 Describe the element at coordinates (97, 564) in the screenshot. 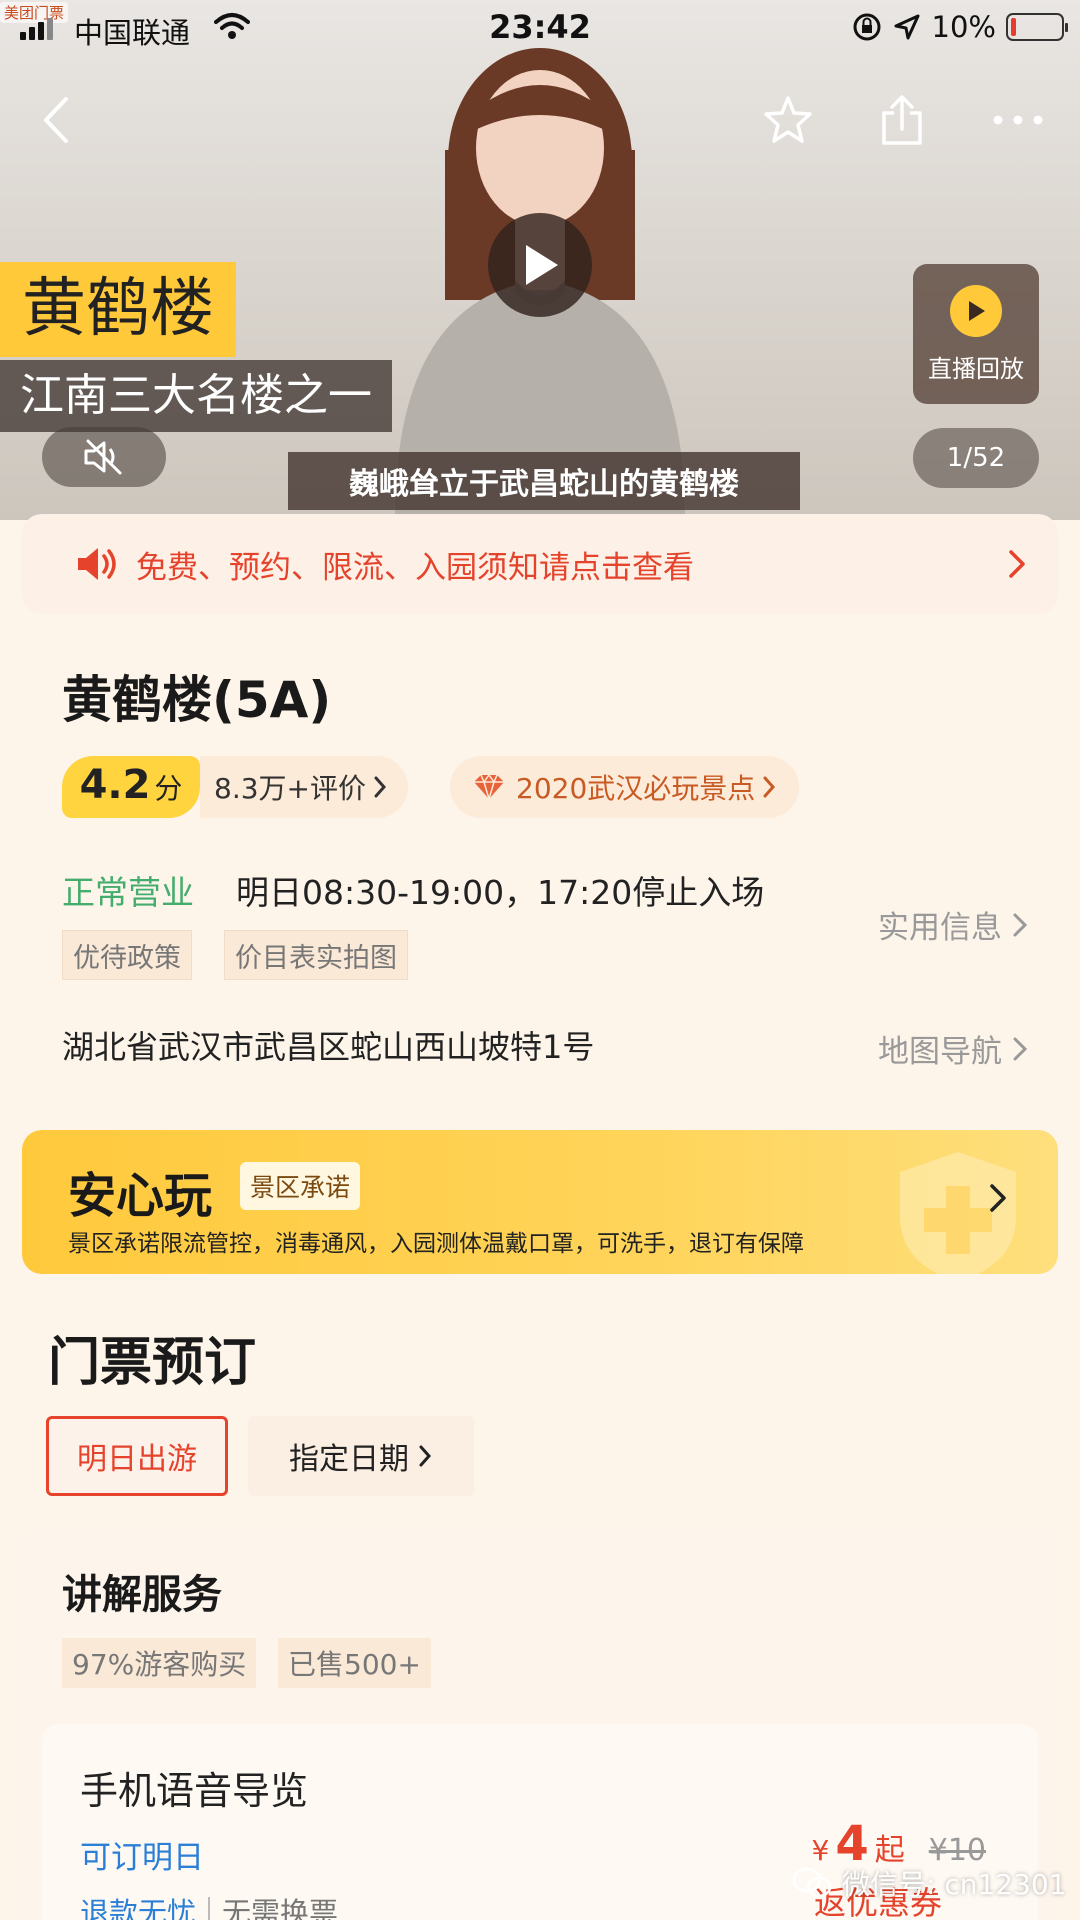

I see `speaker-icon` at that location.